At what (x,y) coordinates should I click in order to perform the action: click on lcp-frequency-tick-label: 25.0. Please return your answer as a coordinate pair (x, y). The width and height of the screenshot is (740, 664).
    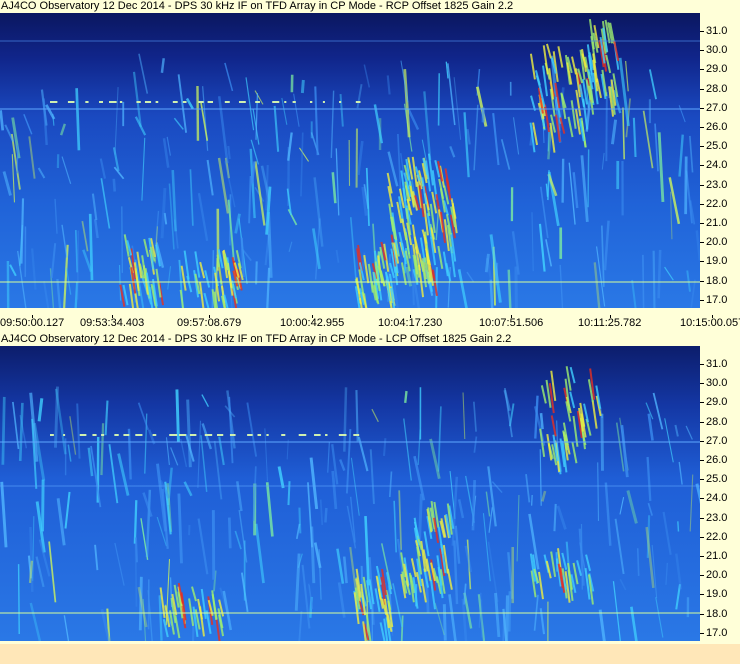
    Looking at the image, I should click on (713, 479).